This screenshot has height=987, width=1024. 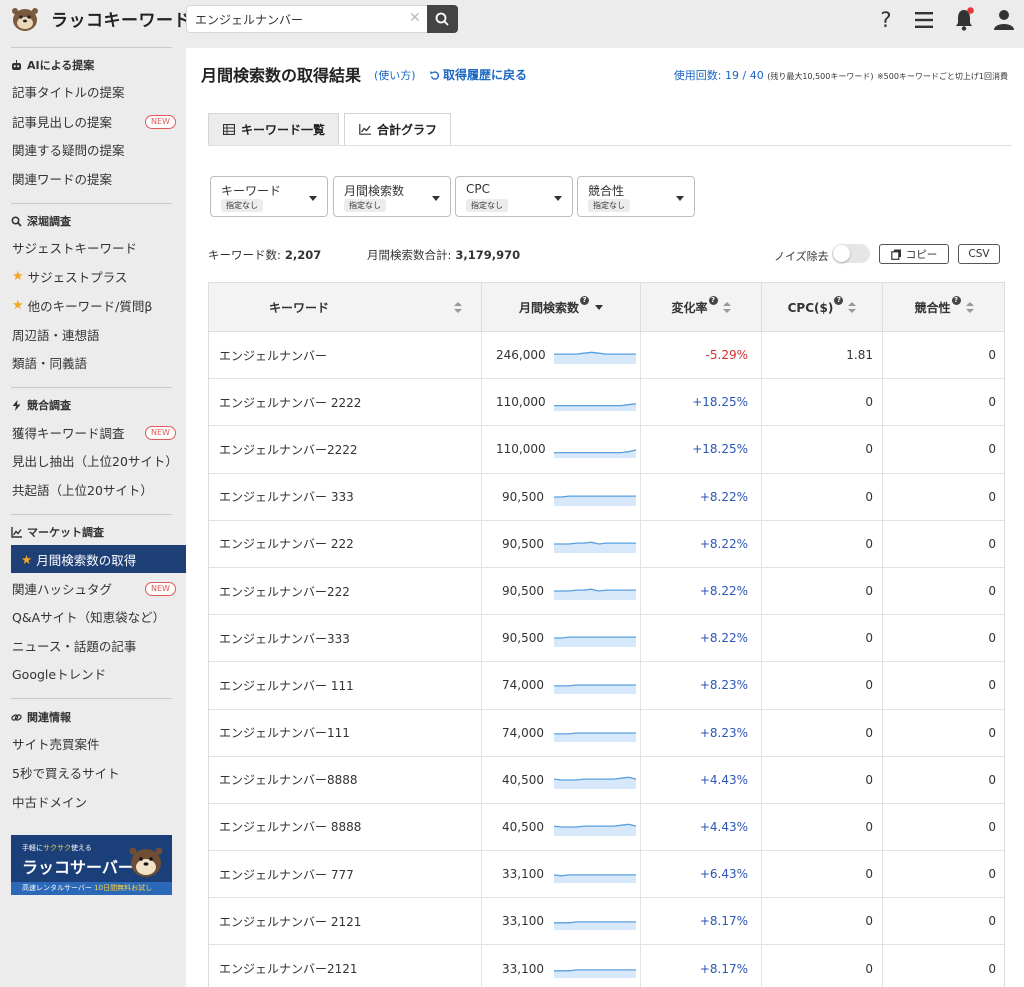 What do you see at coordinates (606, 403) in the screenshot?
I see `table-row: エンジェルナンバー 2222 110,000 +18.25% 0 0` at bounding box center [606, 403].